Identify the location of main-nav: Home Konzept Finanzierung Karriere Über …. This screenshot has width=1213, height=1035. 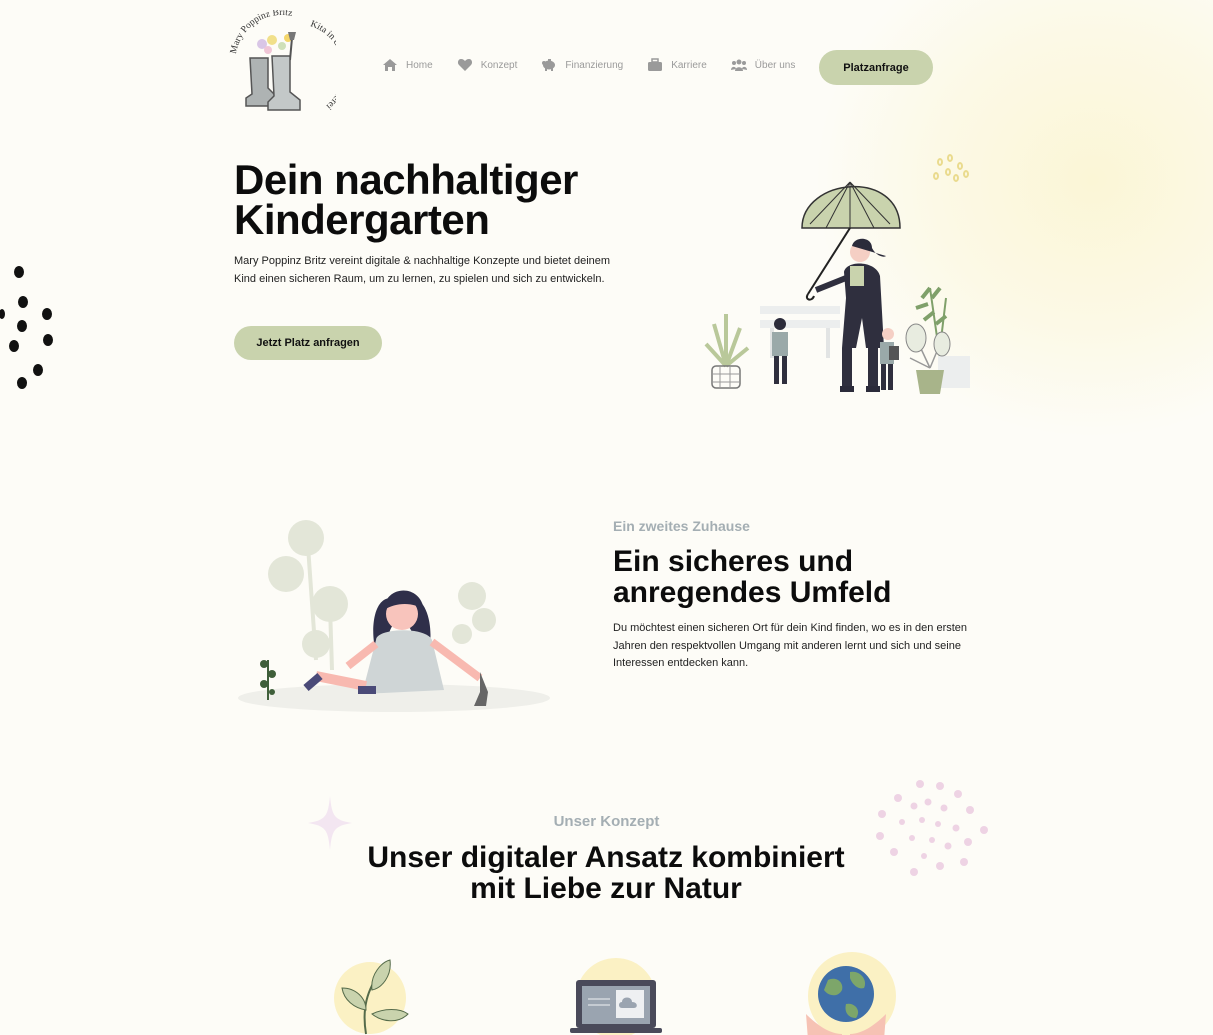
(588, 65).